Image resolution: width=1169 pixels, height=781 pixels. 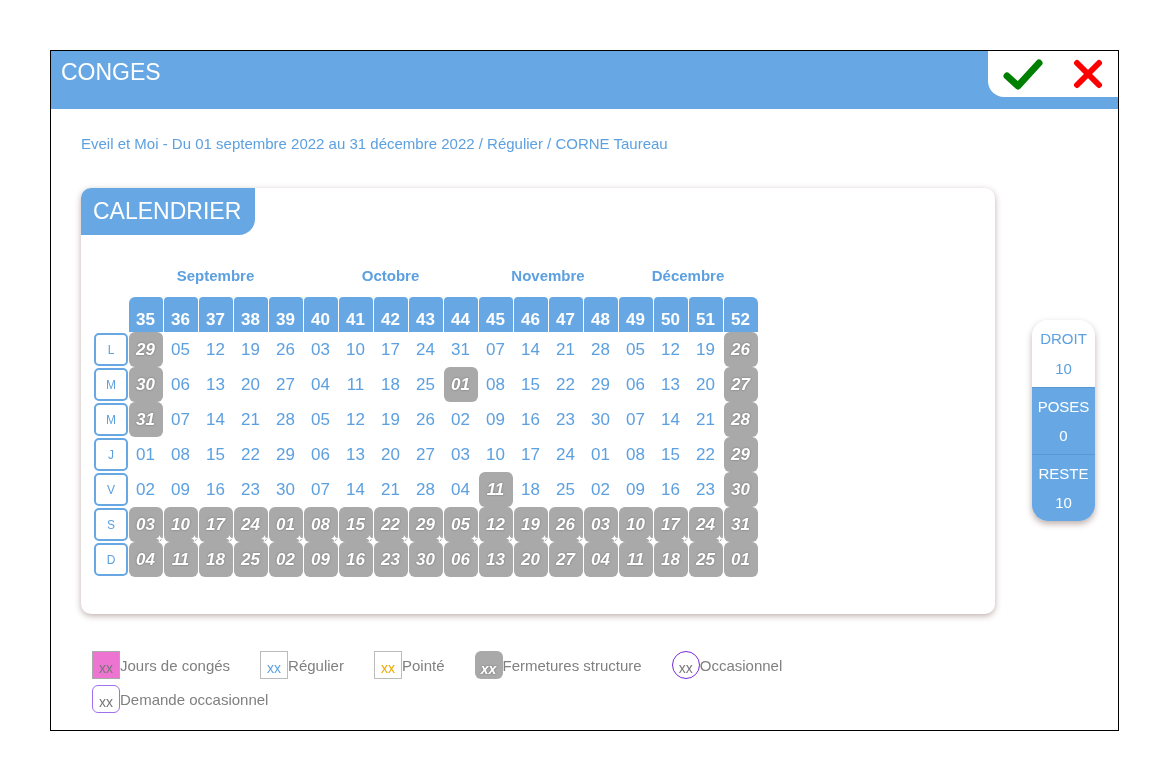 I want to click on closed-day-cell: 08, so click(x=320, y=524).